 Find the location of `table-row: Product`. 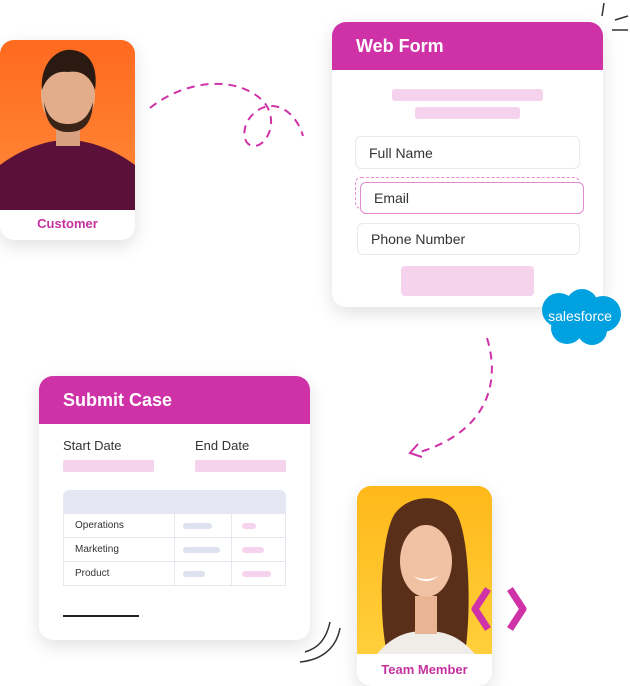

table-row: Product is located at coordinates (174, 573).